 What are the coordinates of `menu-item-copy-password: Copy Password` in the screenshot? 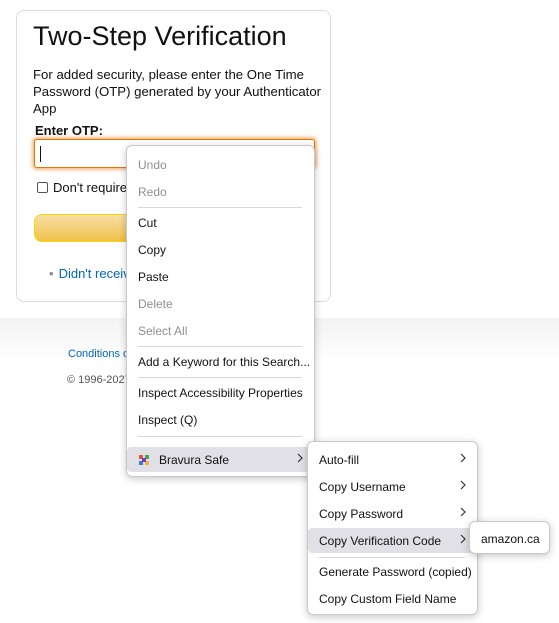 It's located at (392, 513).